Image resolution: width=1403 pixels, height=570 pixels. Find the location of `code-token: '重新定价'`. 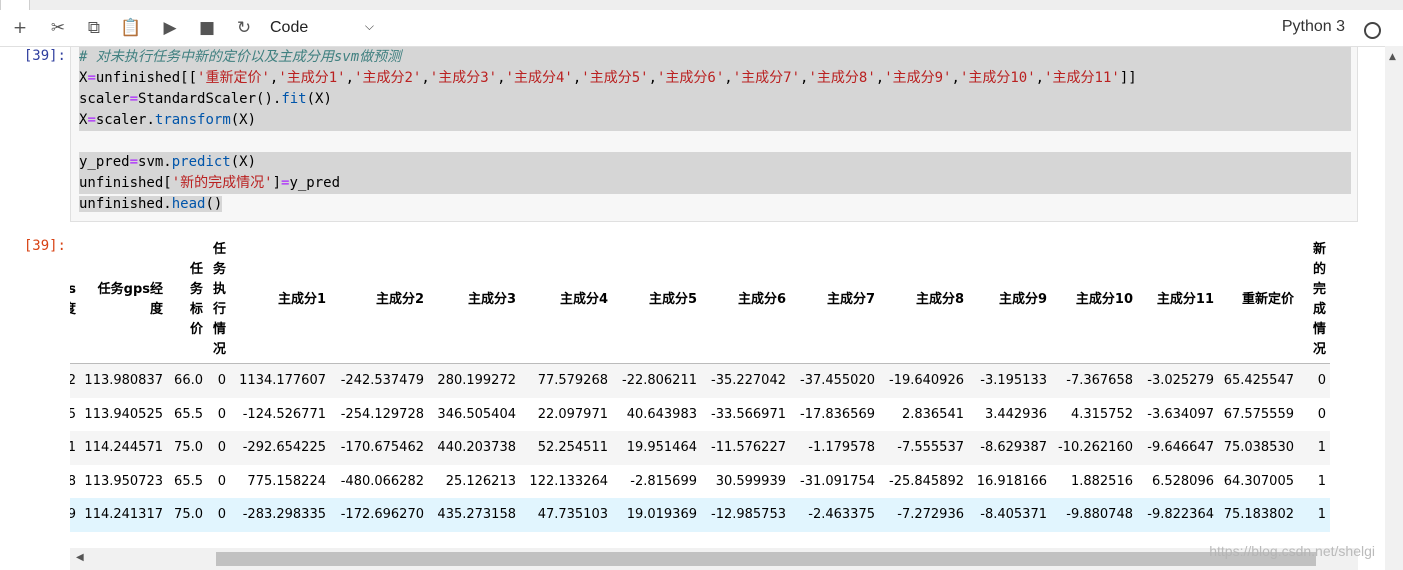

code-token: '重新定价' is located at coordinates (233, 78).